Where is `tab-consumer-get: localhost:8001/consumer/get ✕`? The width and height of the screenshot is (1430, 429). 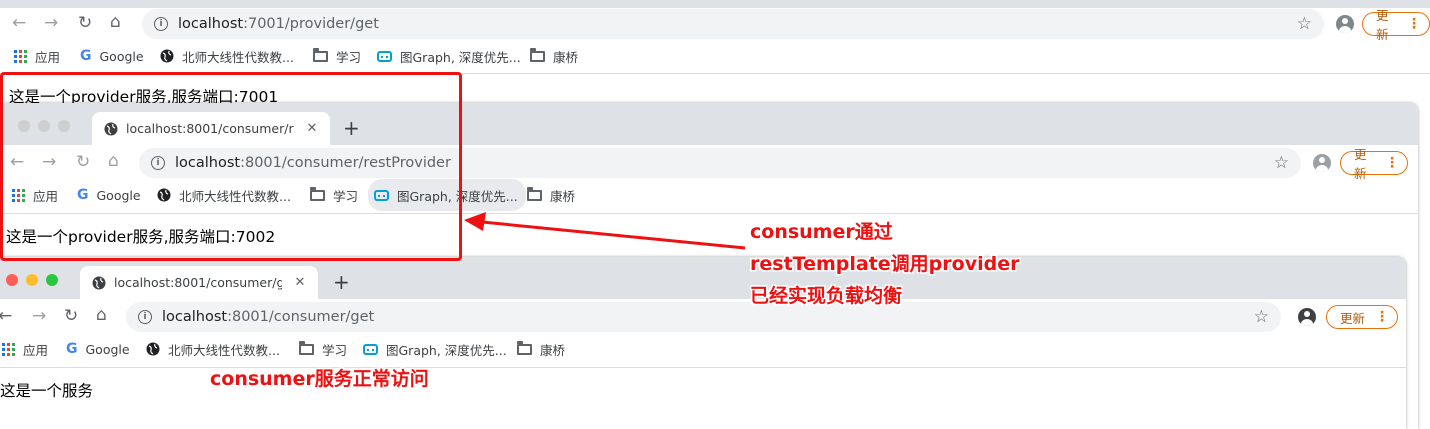
tab-consumer-get: localhost:8001/consumer/get ✕ is located at coordinates (199, 282).